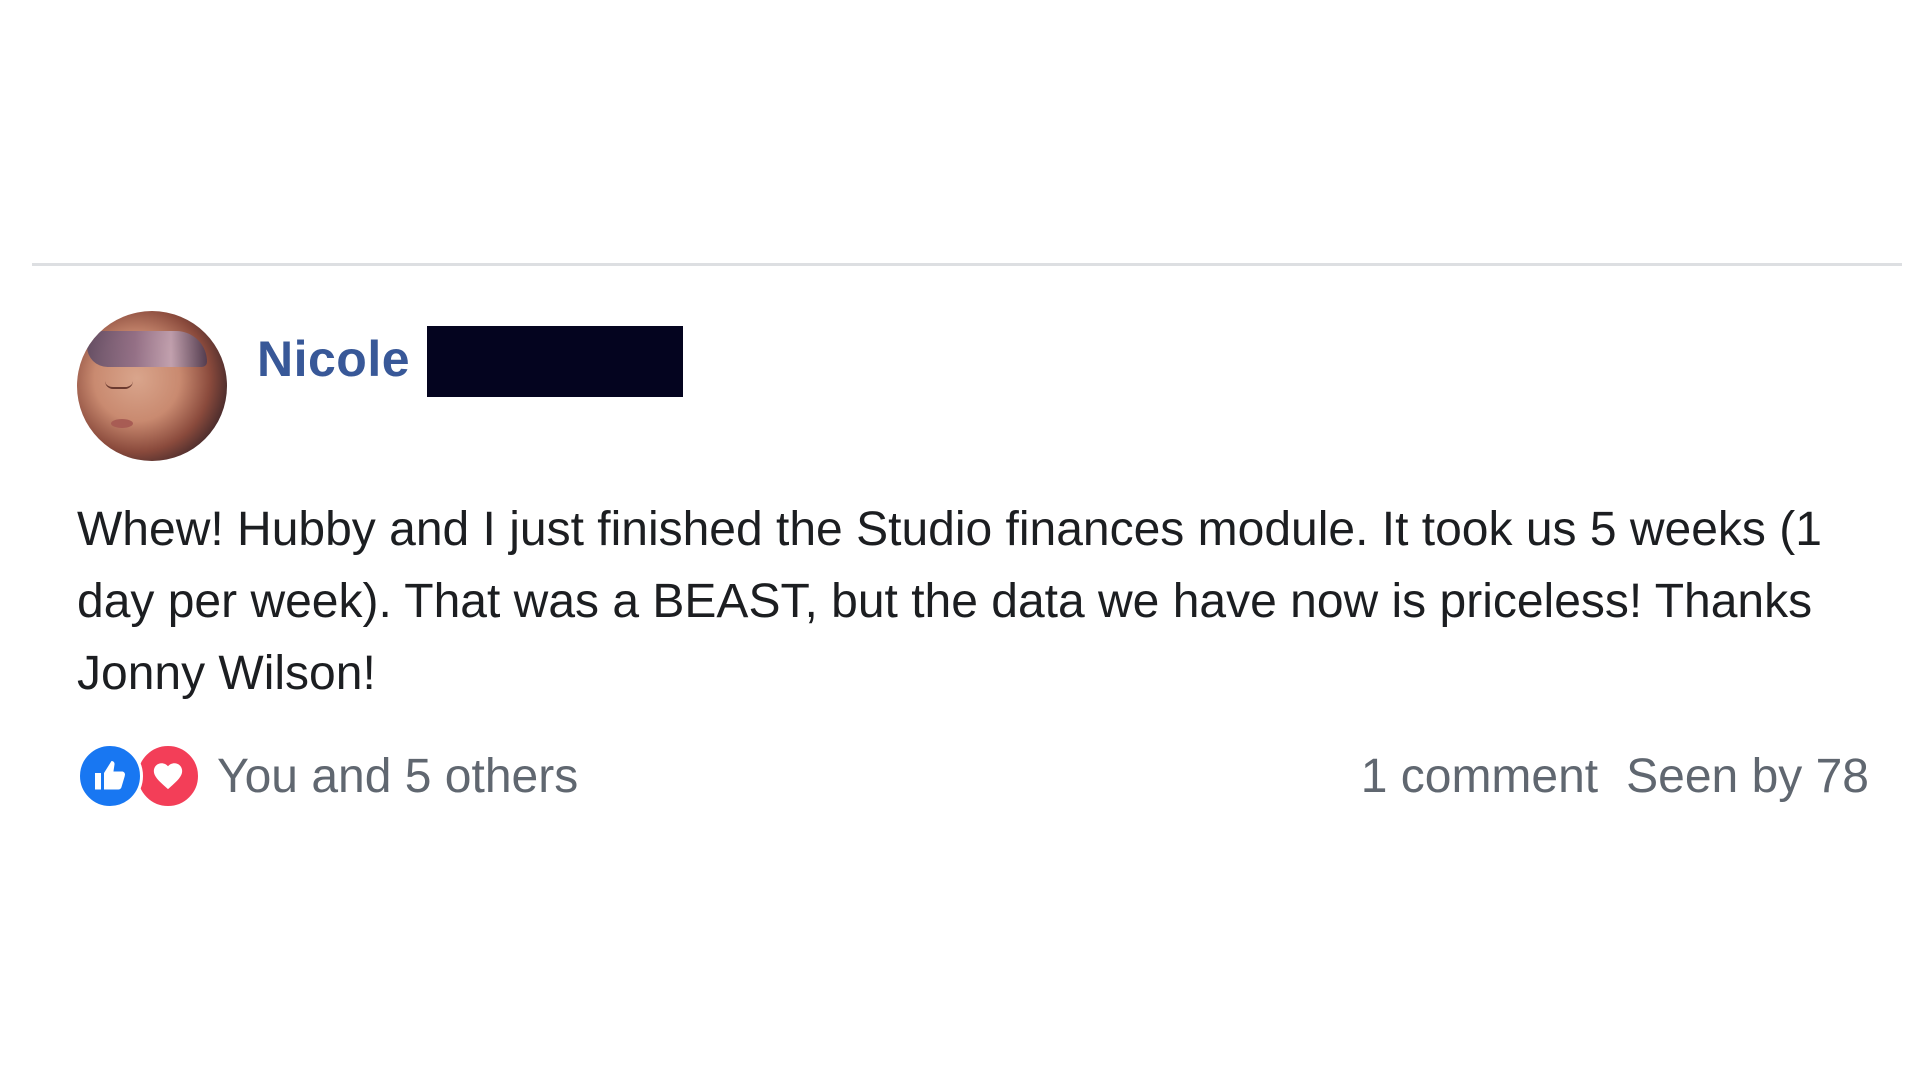 This screenshot has width=1920, height=1080. I want to click on love-icon, so click(168, 776).